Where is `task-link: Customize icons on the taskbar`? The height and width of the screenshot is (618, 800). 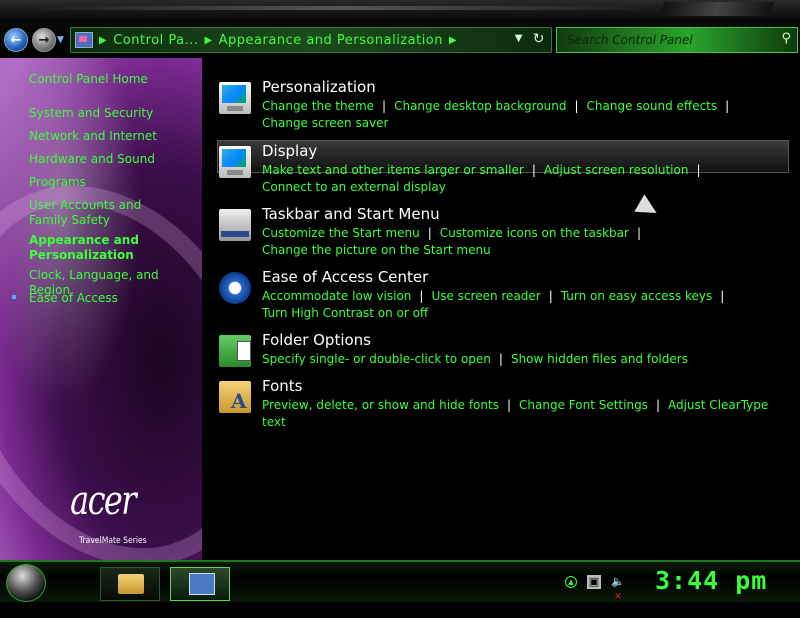 task-link: Customize icons on the taskbar is located at coordinates (534, 233).